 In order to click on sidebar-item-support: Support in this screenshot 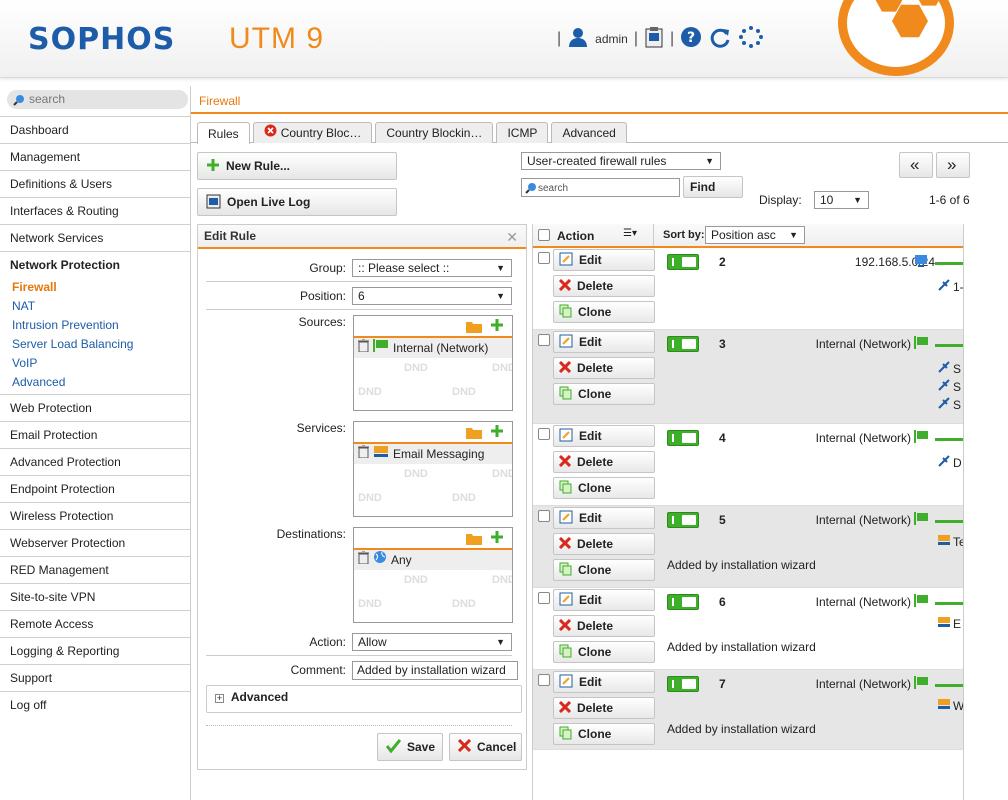, I will do `click(95, 677)`.